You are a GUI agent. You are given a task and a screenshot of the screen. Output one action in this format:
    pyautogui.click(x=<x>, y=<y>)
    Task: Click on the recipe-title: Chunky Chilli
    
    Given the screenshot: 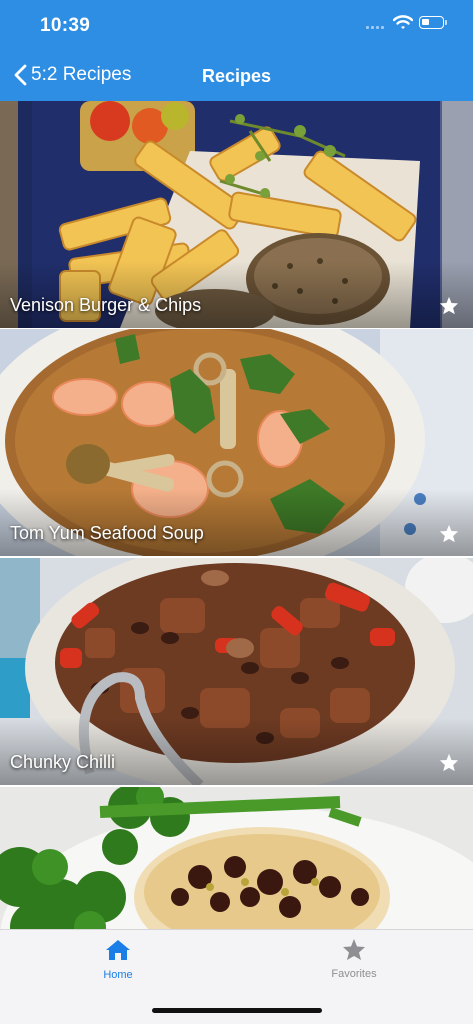 What is the action you would take?
    pyautogui.click(x=63, y=762)
    